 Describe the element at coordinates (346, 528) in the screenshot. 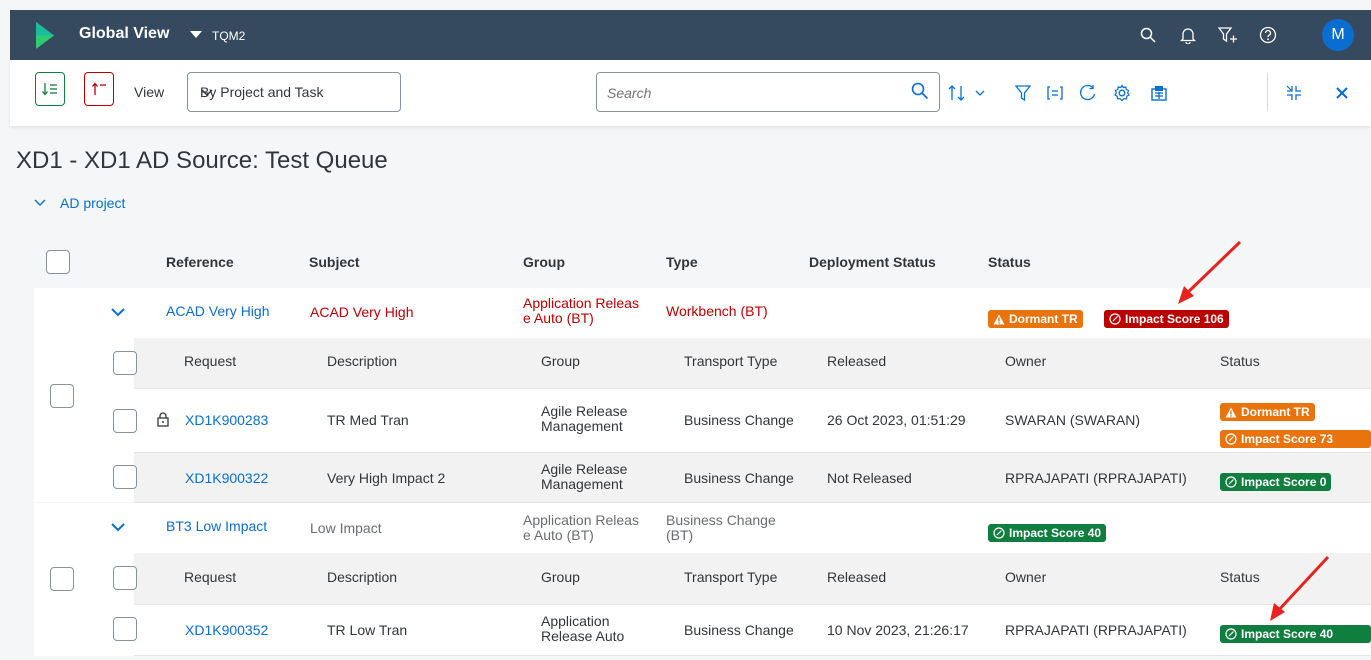

I see `task-subject: Low Impact` at that location.